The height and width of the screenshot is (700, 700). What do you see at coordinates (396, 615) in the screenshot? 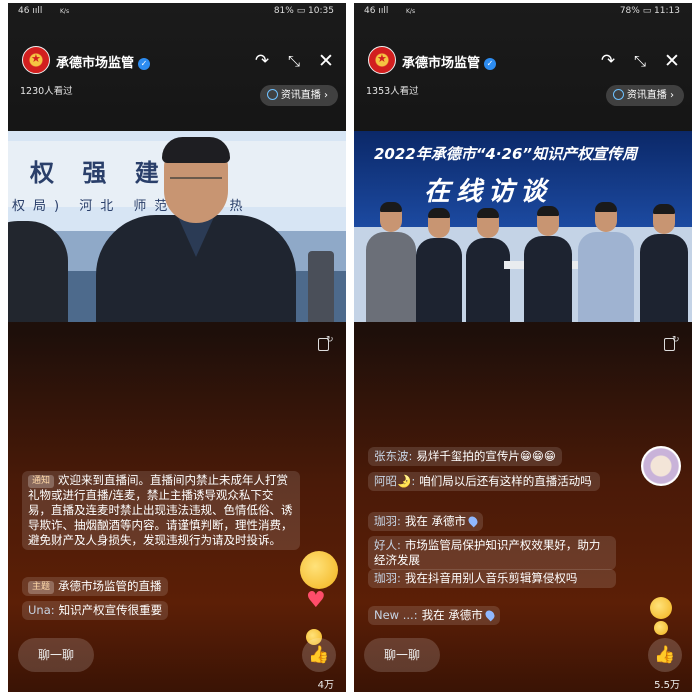
I see `comment-user: New ...:` at bounding box center [396, 615].